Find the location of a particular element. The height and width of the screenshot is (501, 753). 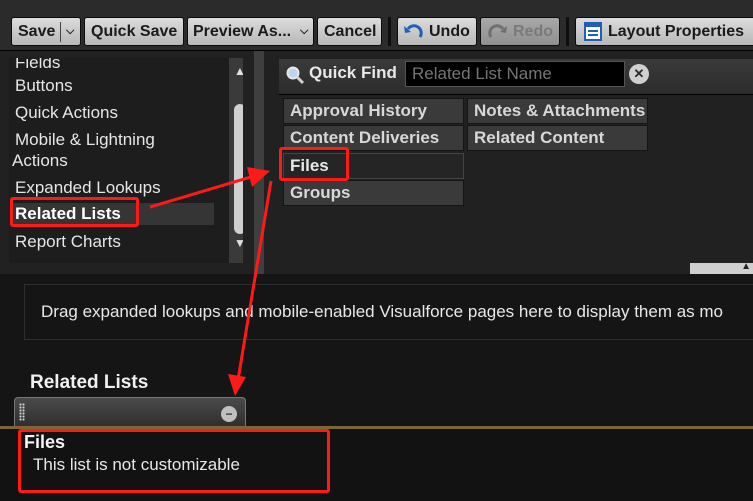

layout-properties-button: Layout Properties is located at coordinates (664, 31).